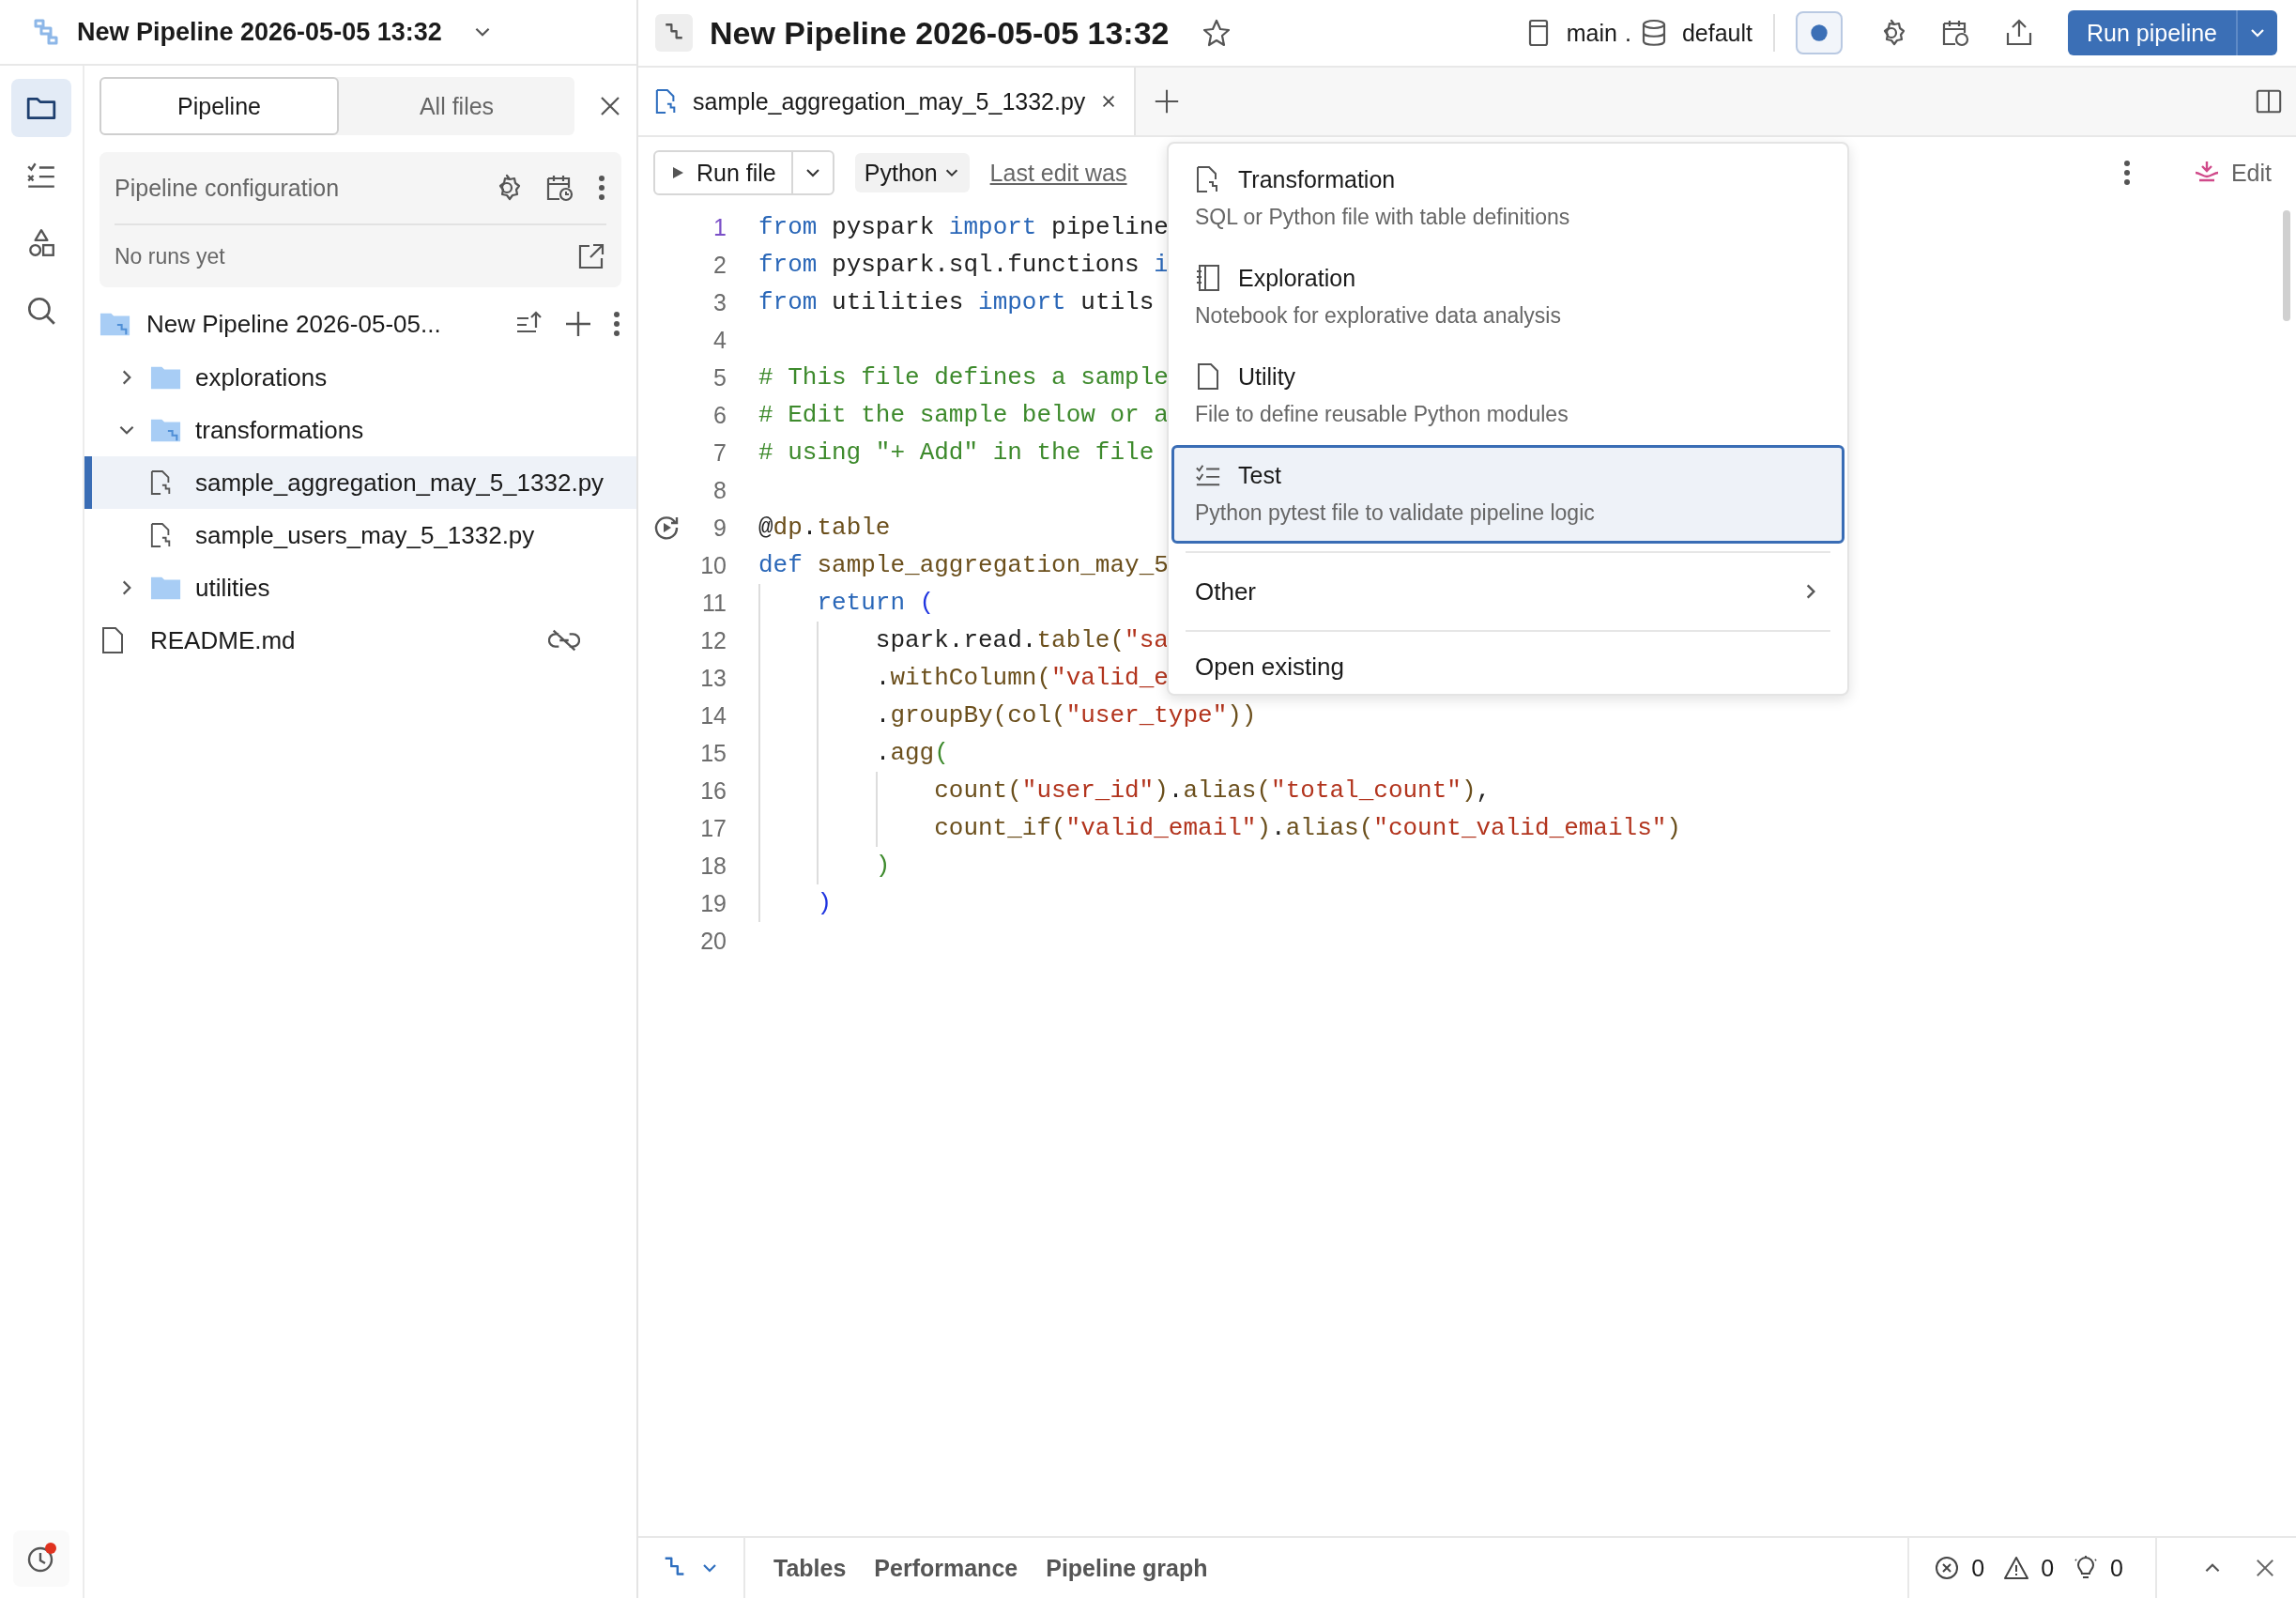 The image size is (2296, 1598). I want to click on code-line: from utilities import utils, so click(956, 302).